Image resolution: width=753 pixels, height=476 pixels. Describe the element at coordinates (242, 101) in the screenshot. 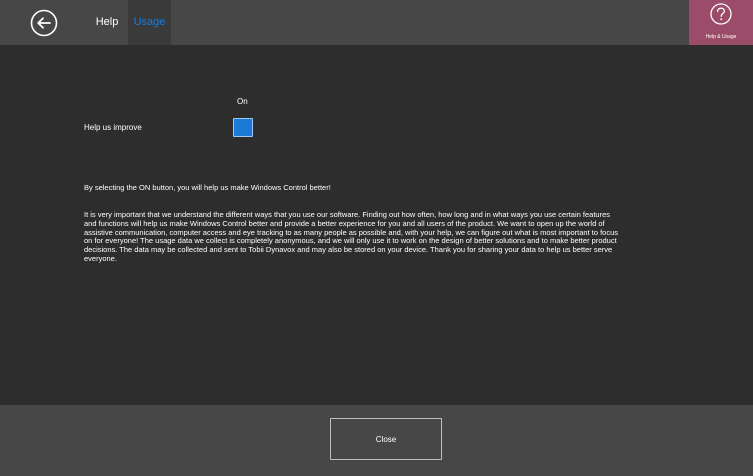

I see `toggle-state-label: On` at that location.